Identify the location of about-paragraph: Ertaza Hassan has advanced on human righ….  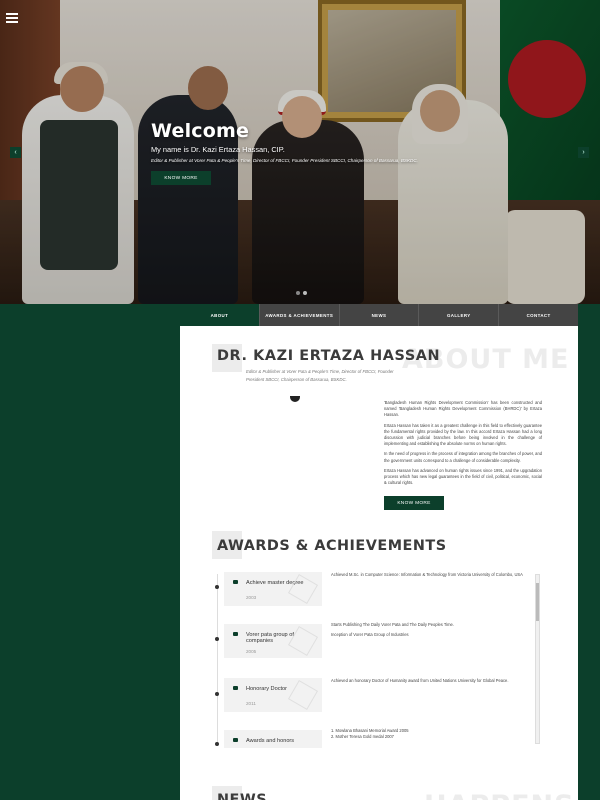
(463, 476).